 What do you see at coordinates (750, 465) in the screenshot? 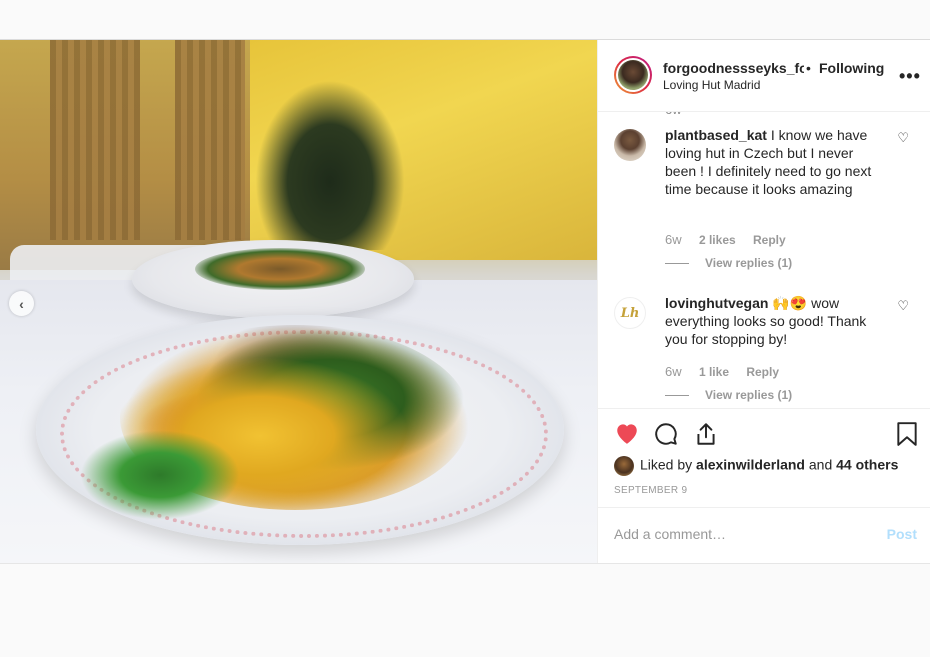
I see `likes-user: alexinwilderland` at bounding box center [750, 465].